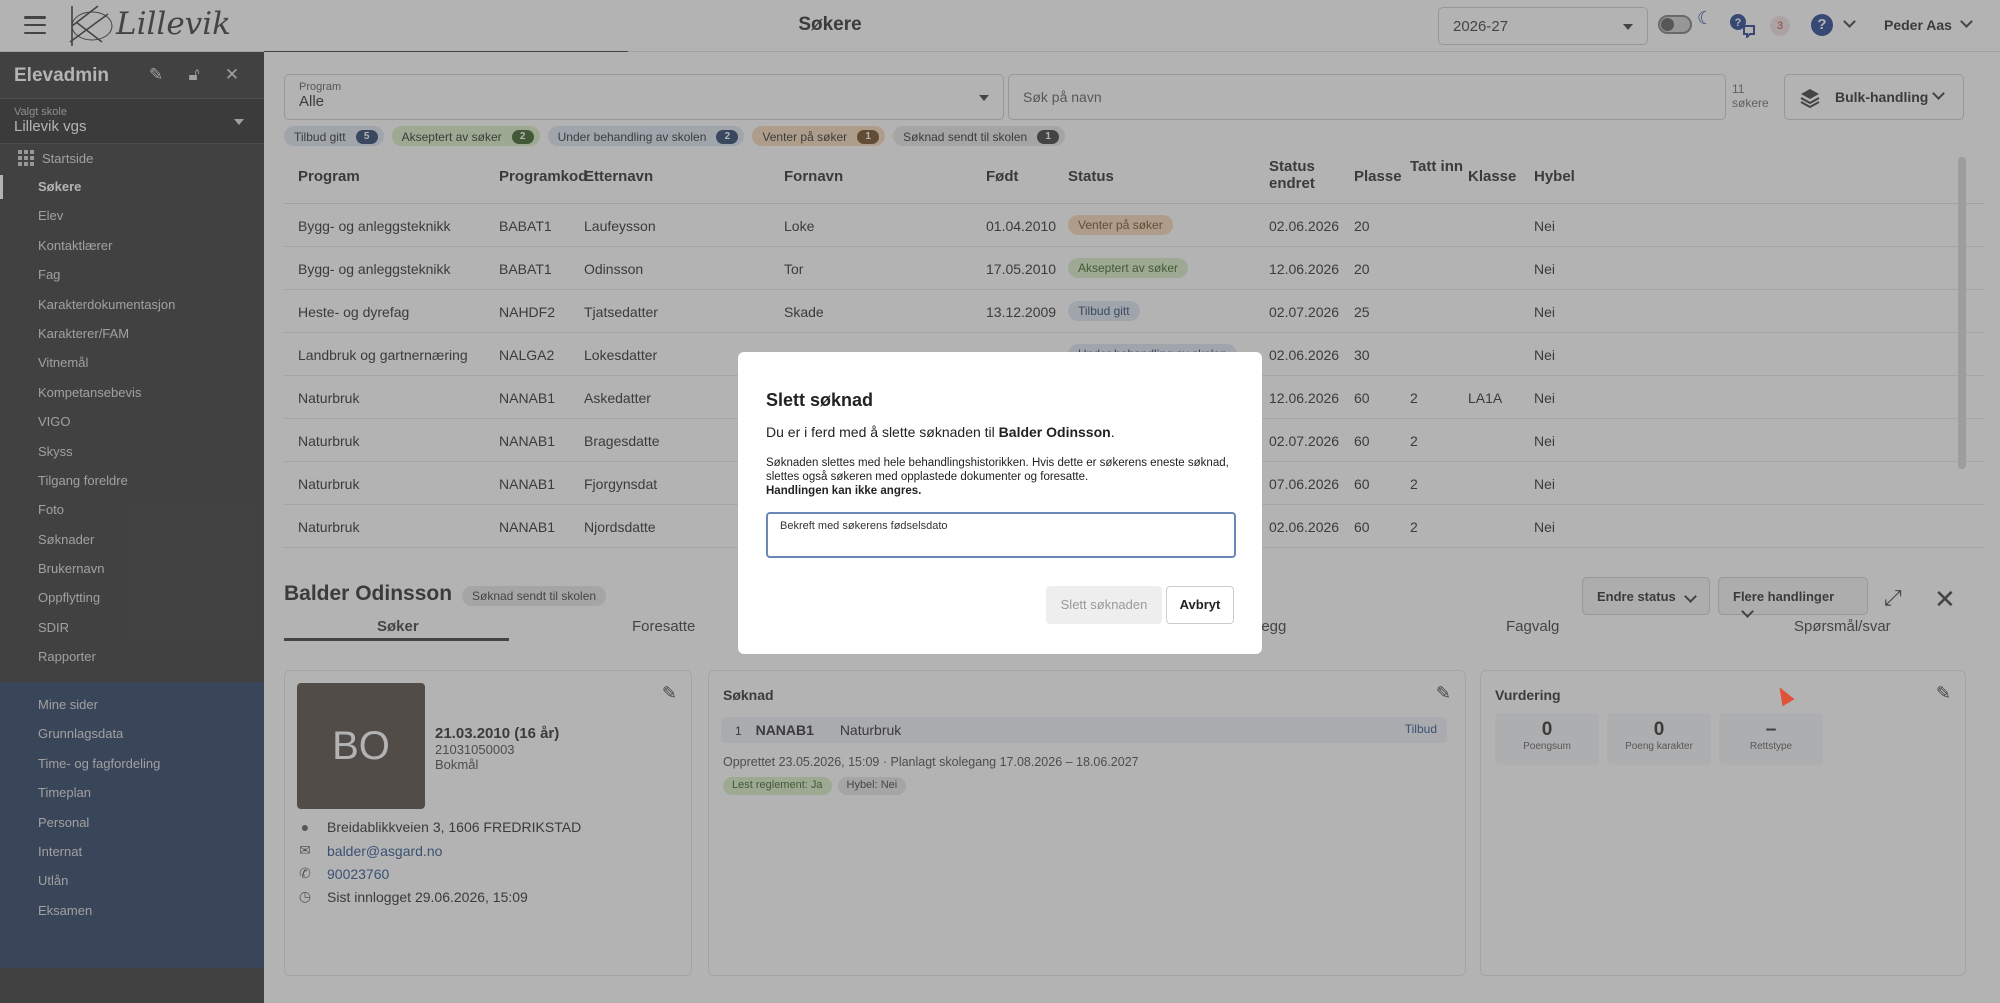  I want to click on delete-application-button: Slett søknaden, so click(1104, 605).